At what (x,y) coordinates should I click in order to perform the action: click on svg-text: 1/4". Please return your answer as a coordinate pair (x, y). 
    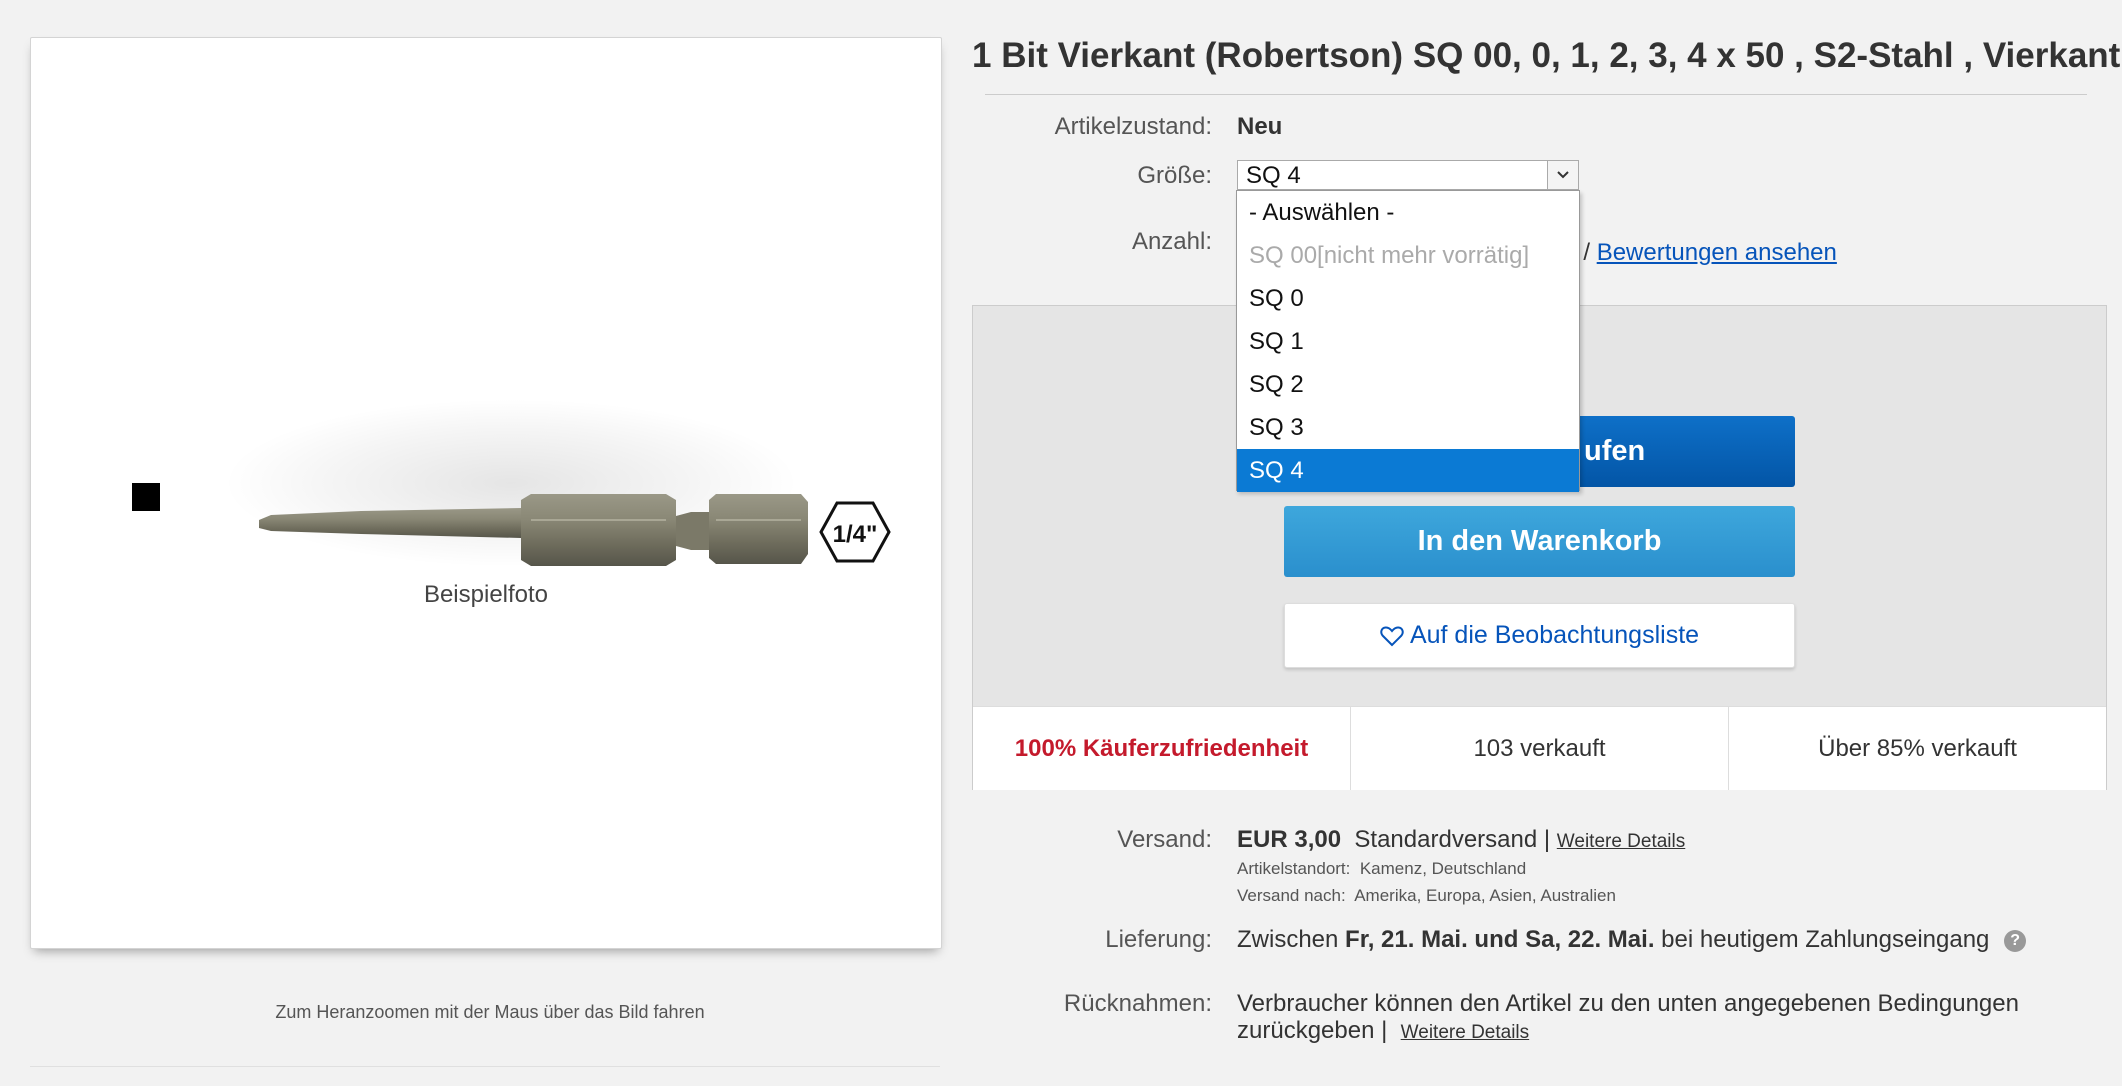
    Looking at the image, I should click on (855, 534).